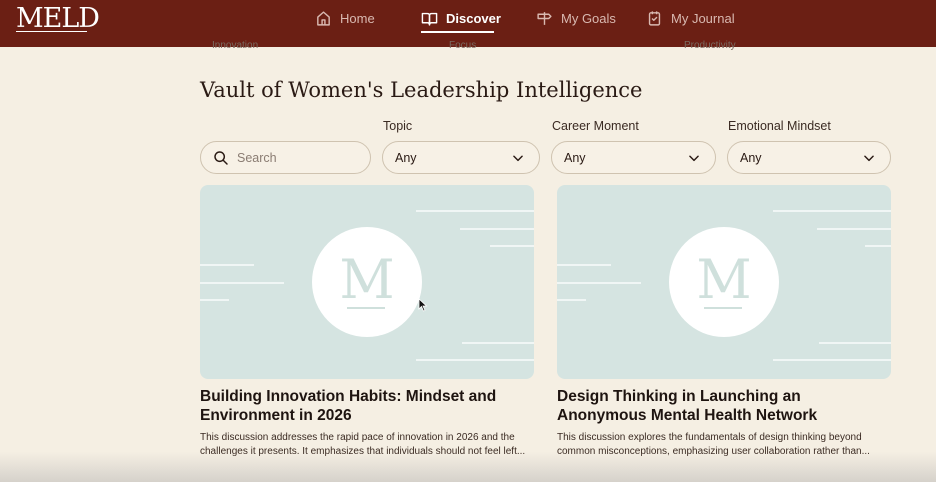 The image size is (936, 482). I want to click on category-label: Focus, so click(462, 45).